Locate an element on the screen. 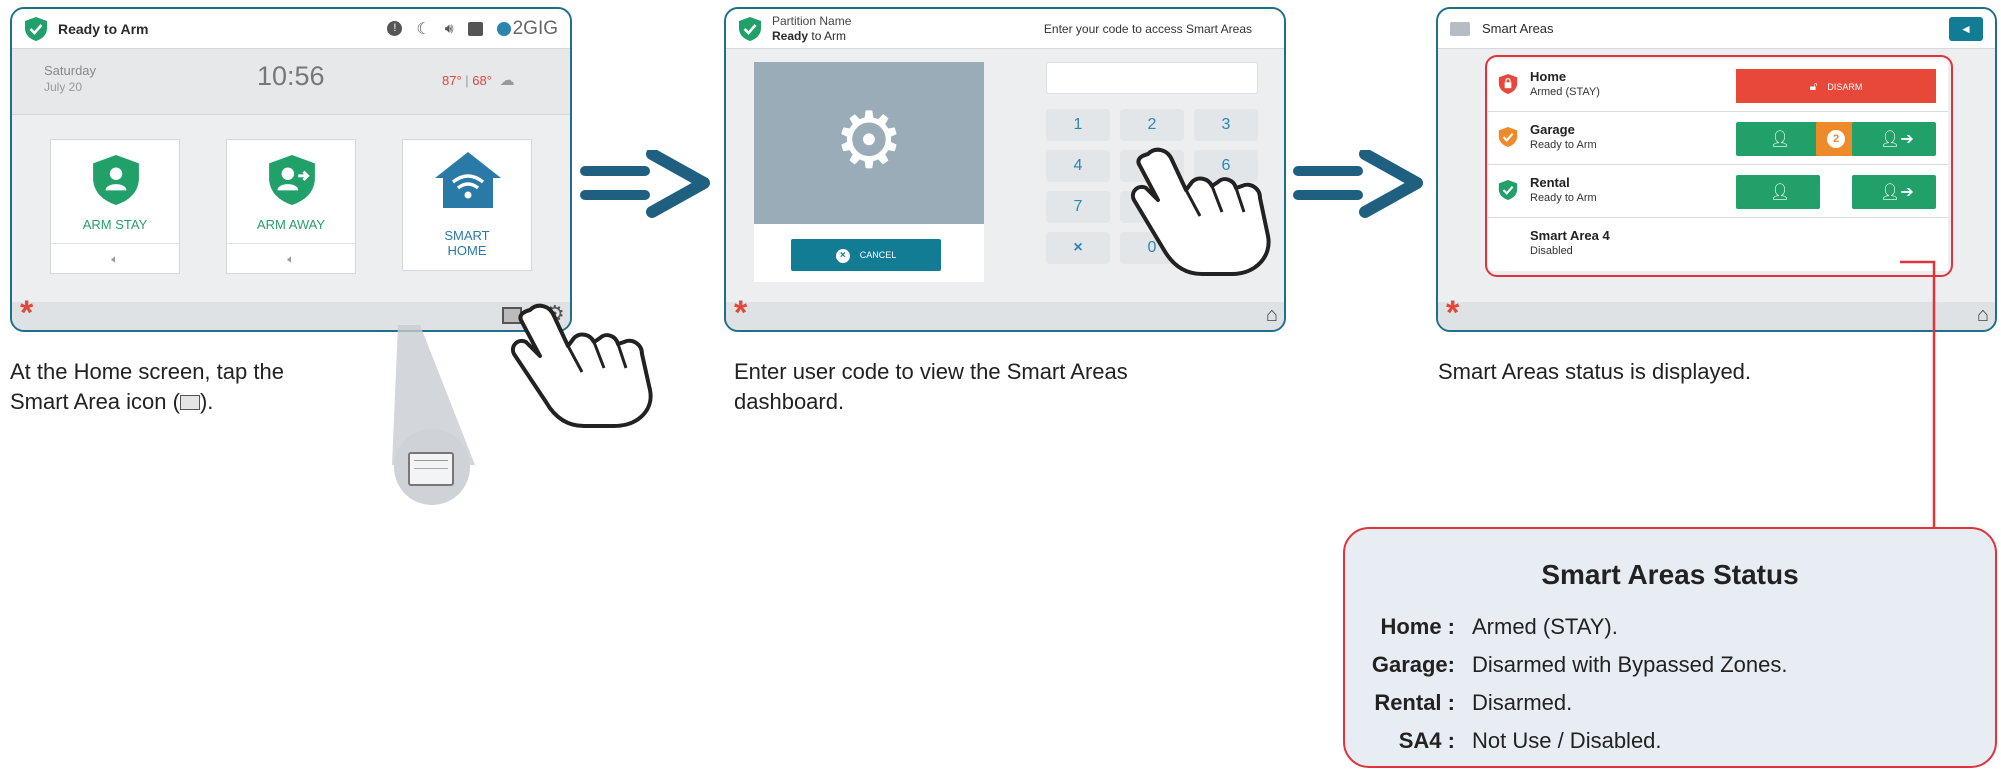  settings-placeholder: ⚙ is located at coordinates (869, 143).